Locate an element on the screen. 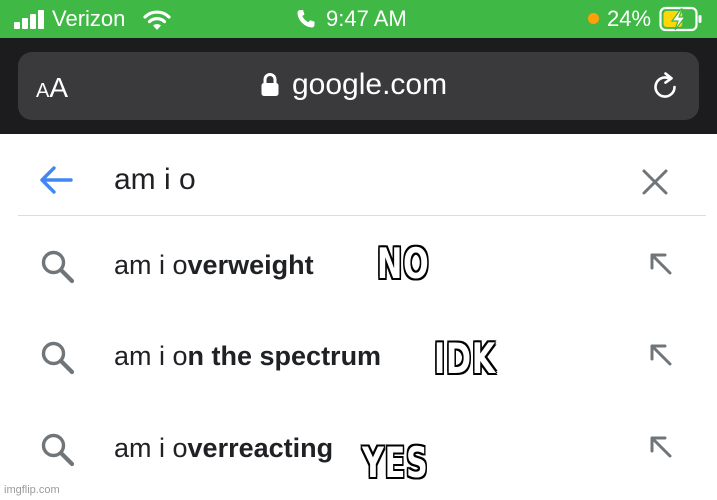 This screenshot has width=717, height=500. signal-icon is located at coordinates (30, 19).